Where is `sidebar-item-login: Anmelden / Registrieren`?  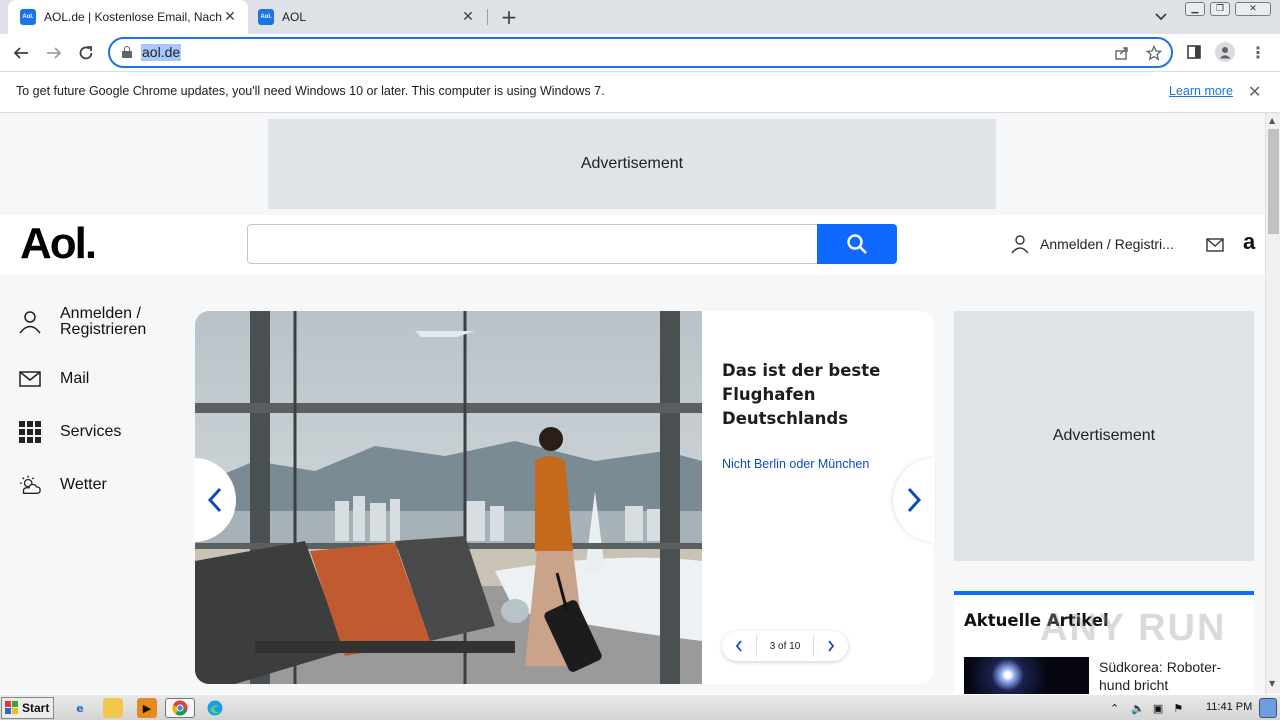 sidebar-item-login: Anmelden / Registrieren is located at coordinates (94, 322).